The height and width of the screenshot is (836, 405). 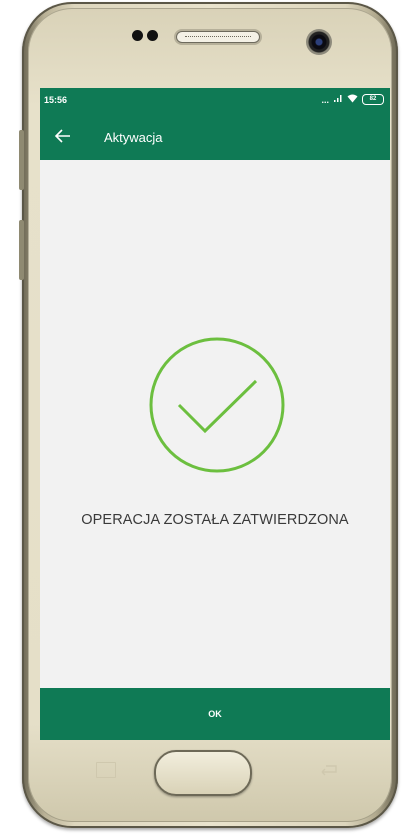 I want to click on earpiece-speaker, so click(x=218, y=37).